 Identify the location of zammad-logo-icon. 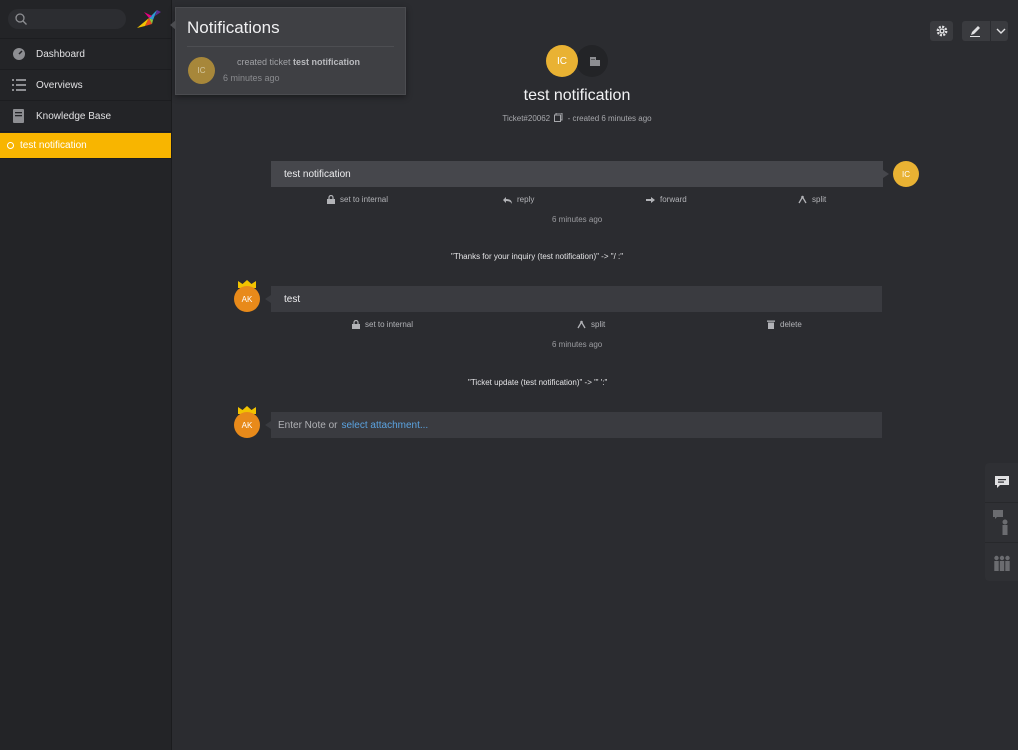
(149, 19).